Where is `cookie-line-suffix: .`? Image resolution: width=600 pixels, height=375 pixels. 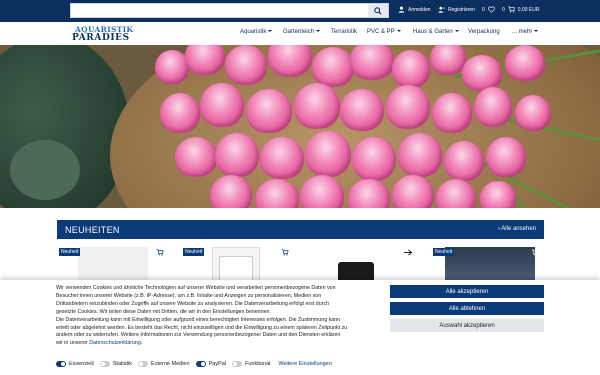
cookie-line-suffix: . is located at coordinates (141, 343).